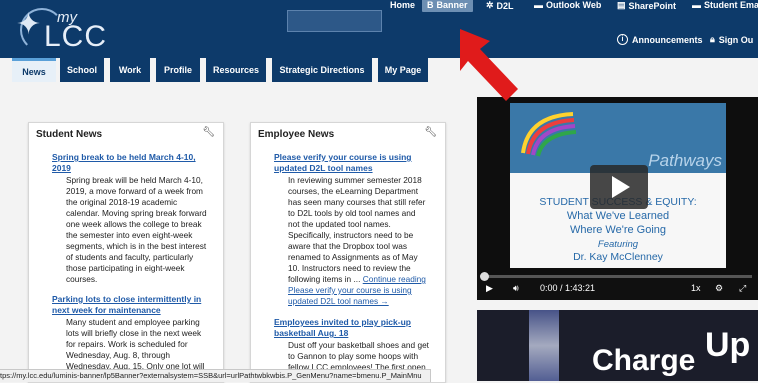  I want to click on banner-icon: B, so click(430, 5).